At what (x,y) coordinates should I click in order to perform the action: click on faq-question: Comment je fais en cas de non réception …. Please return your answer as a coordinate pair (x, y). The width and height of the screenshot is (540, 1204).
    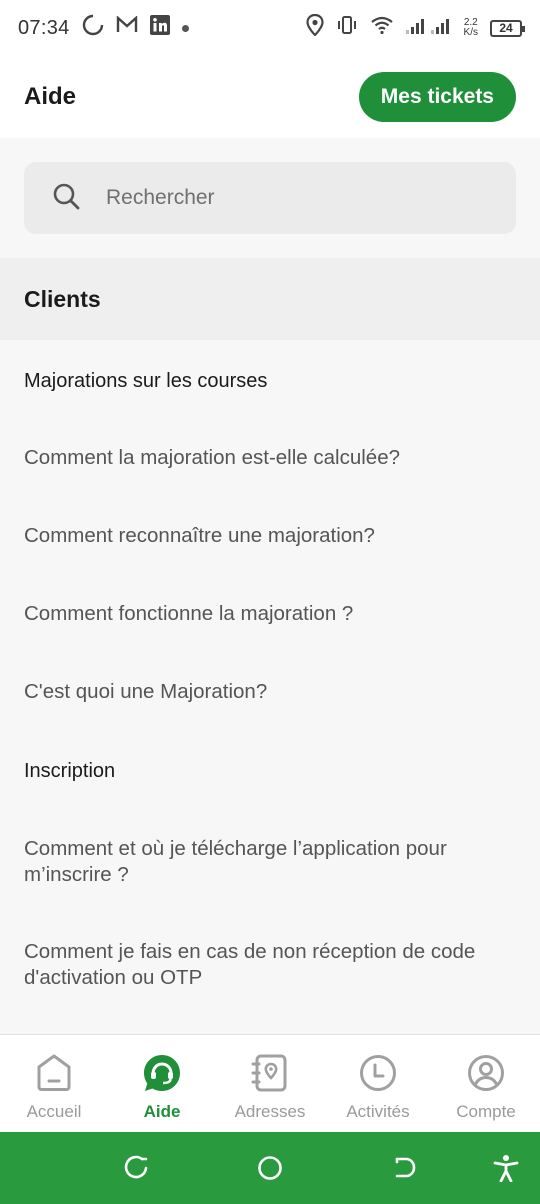
    Looking at the image, I should click on (264, 965).